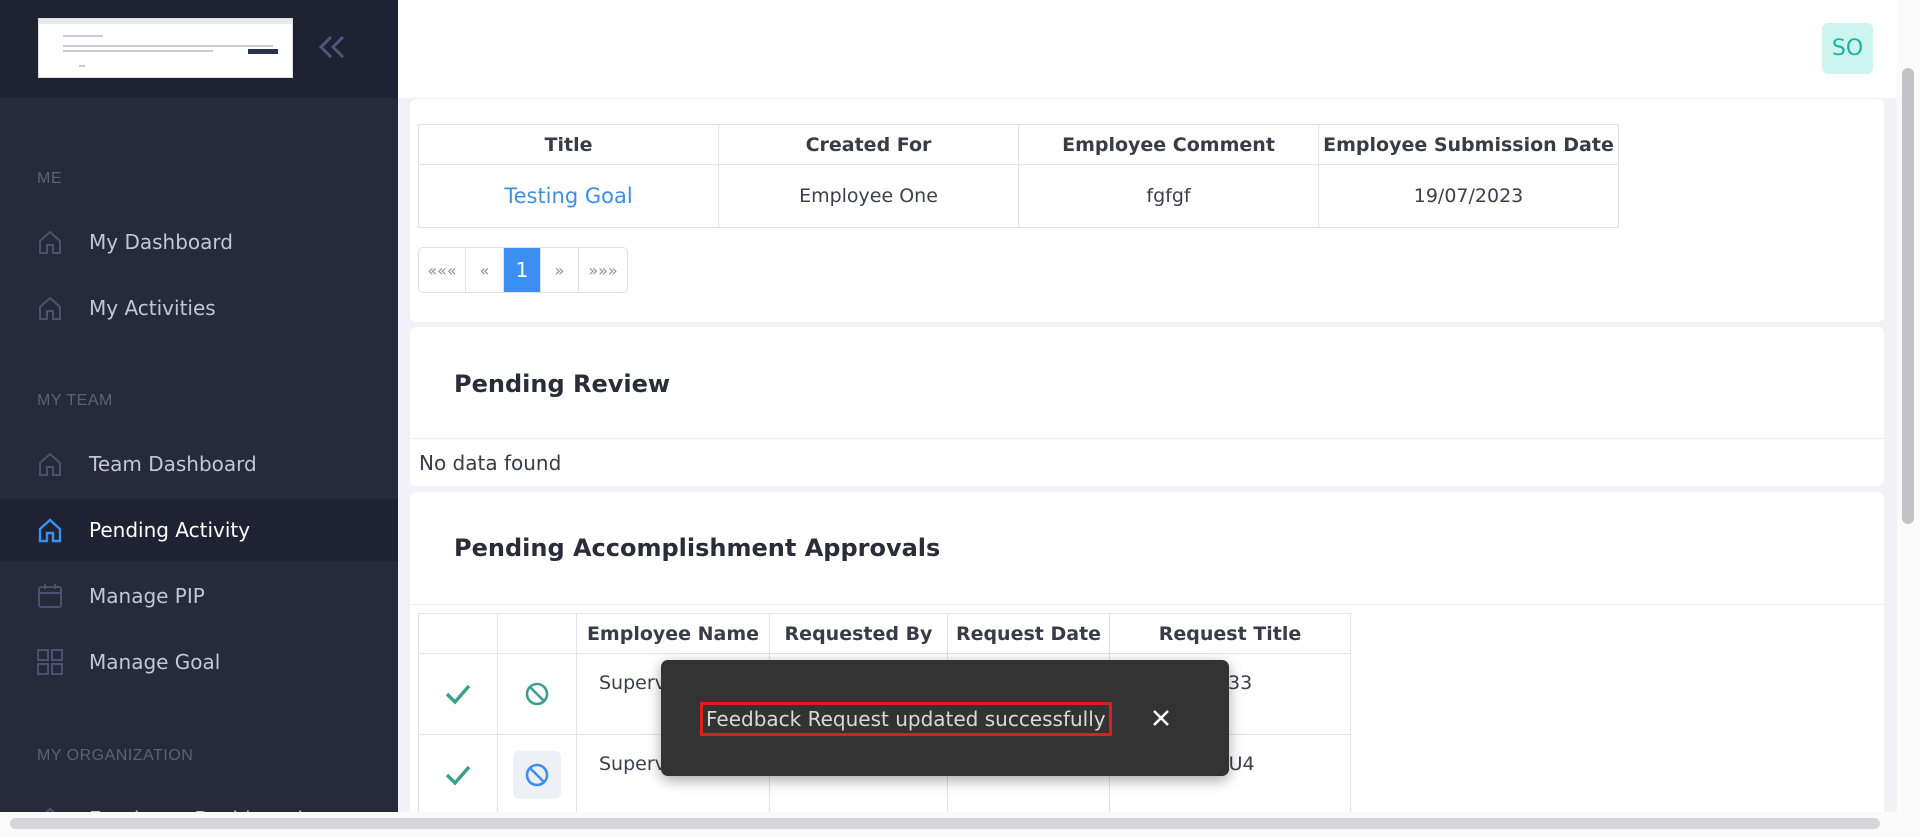 The height and width of the screenshot is (837, 1920). I want to click on pagination: ««« « 1 » »»», so click(523, 270).